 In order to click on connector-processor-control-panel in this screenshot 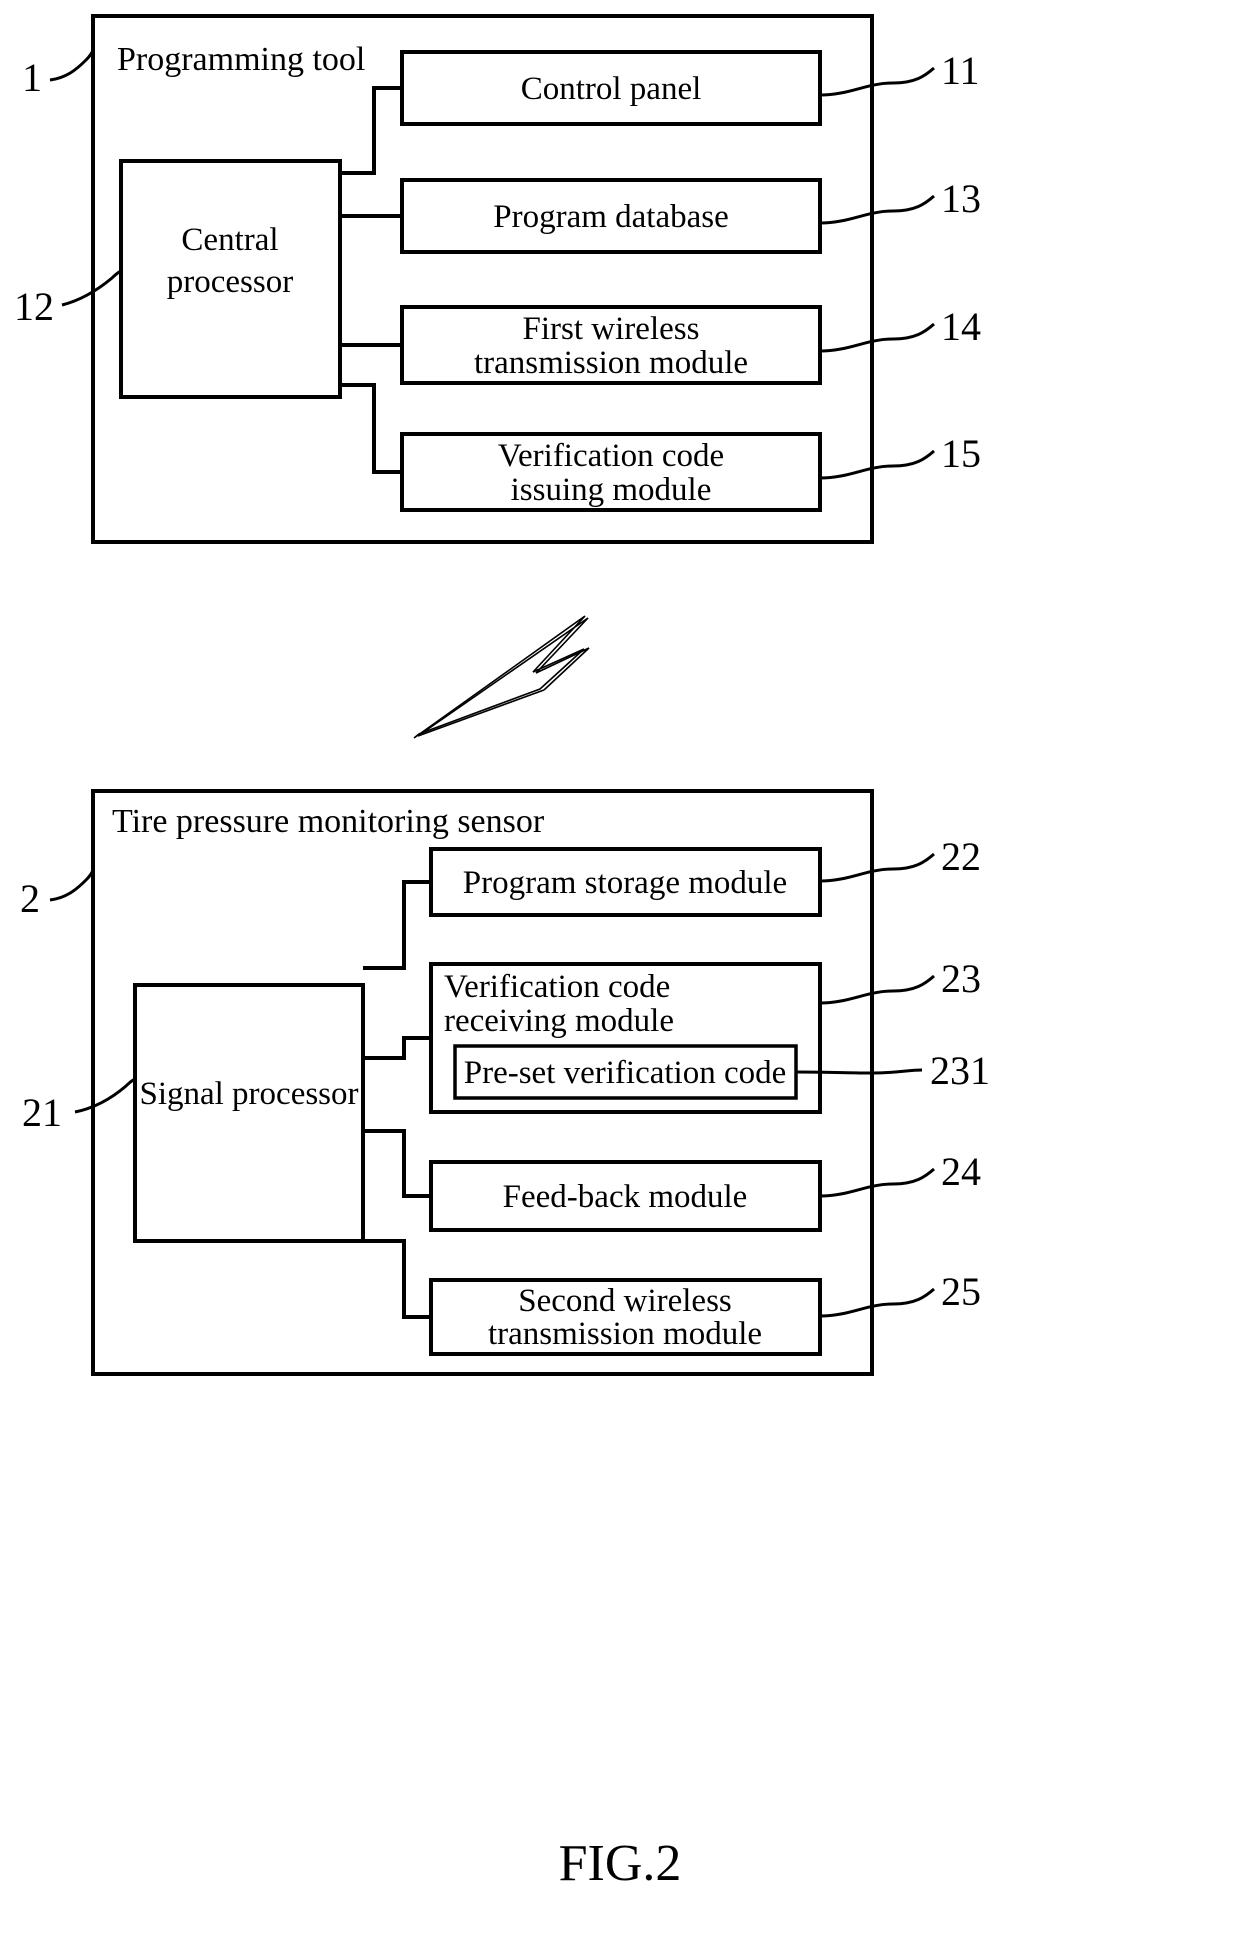, I will do `click(371, 130)`.